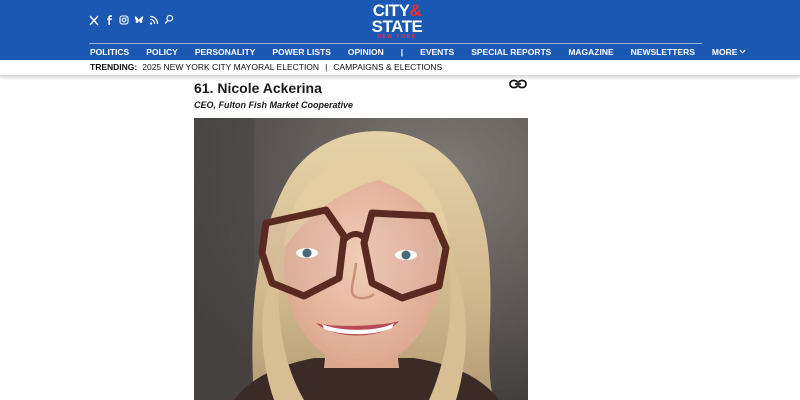 The height and width of the screenshot is (400, 800). I want to click on nav-item-policy: POLICY, so click(162, 52).